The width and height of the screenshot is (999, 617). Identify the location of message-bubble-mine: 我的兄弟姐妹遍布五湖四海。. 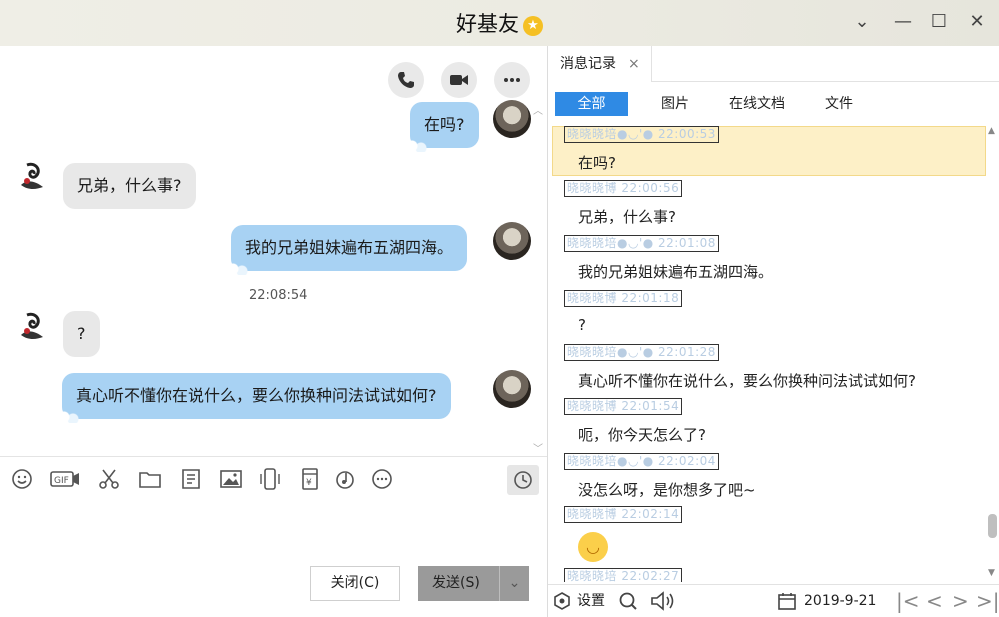
(346, 250).